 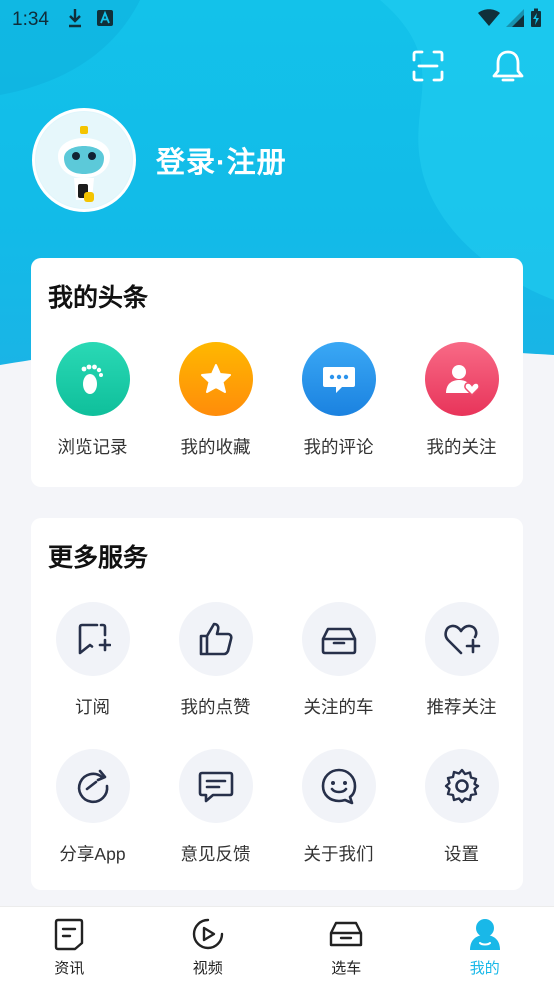 What do you see at coordinates (461, 854) in the screenshot?
I see `settings-label: 设置` at bounding box center [461, 854].